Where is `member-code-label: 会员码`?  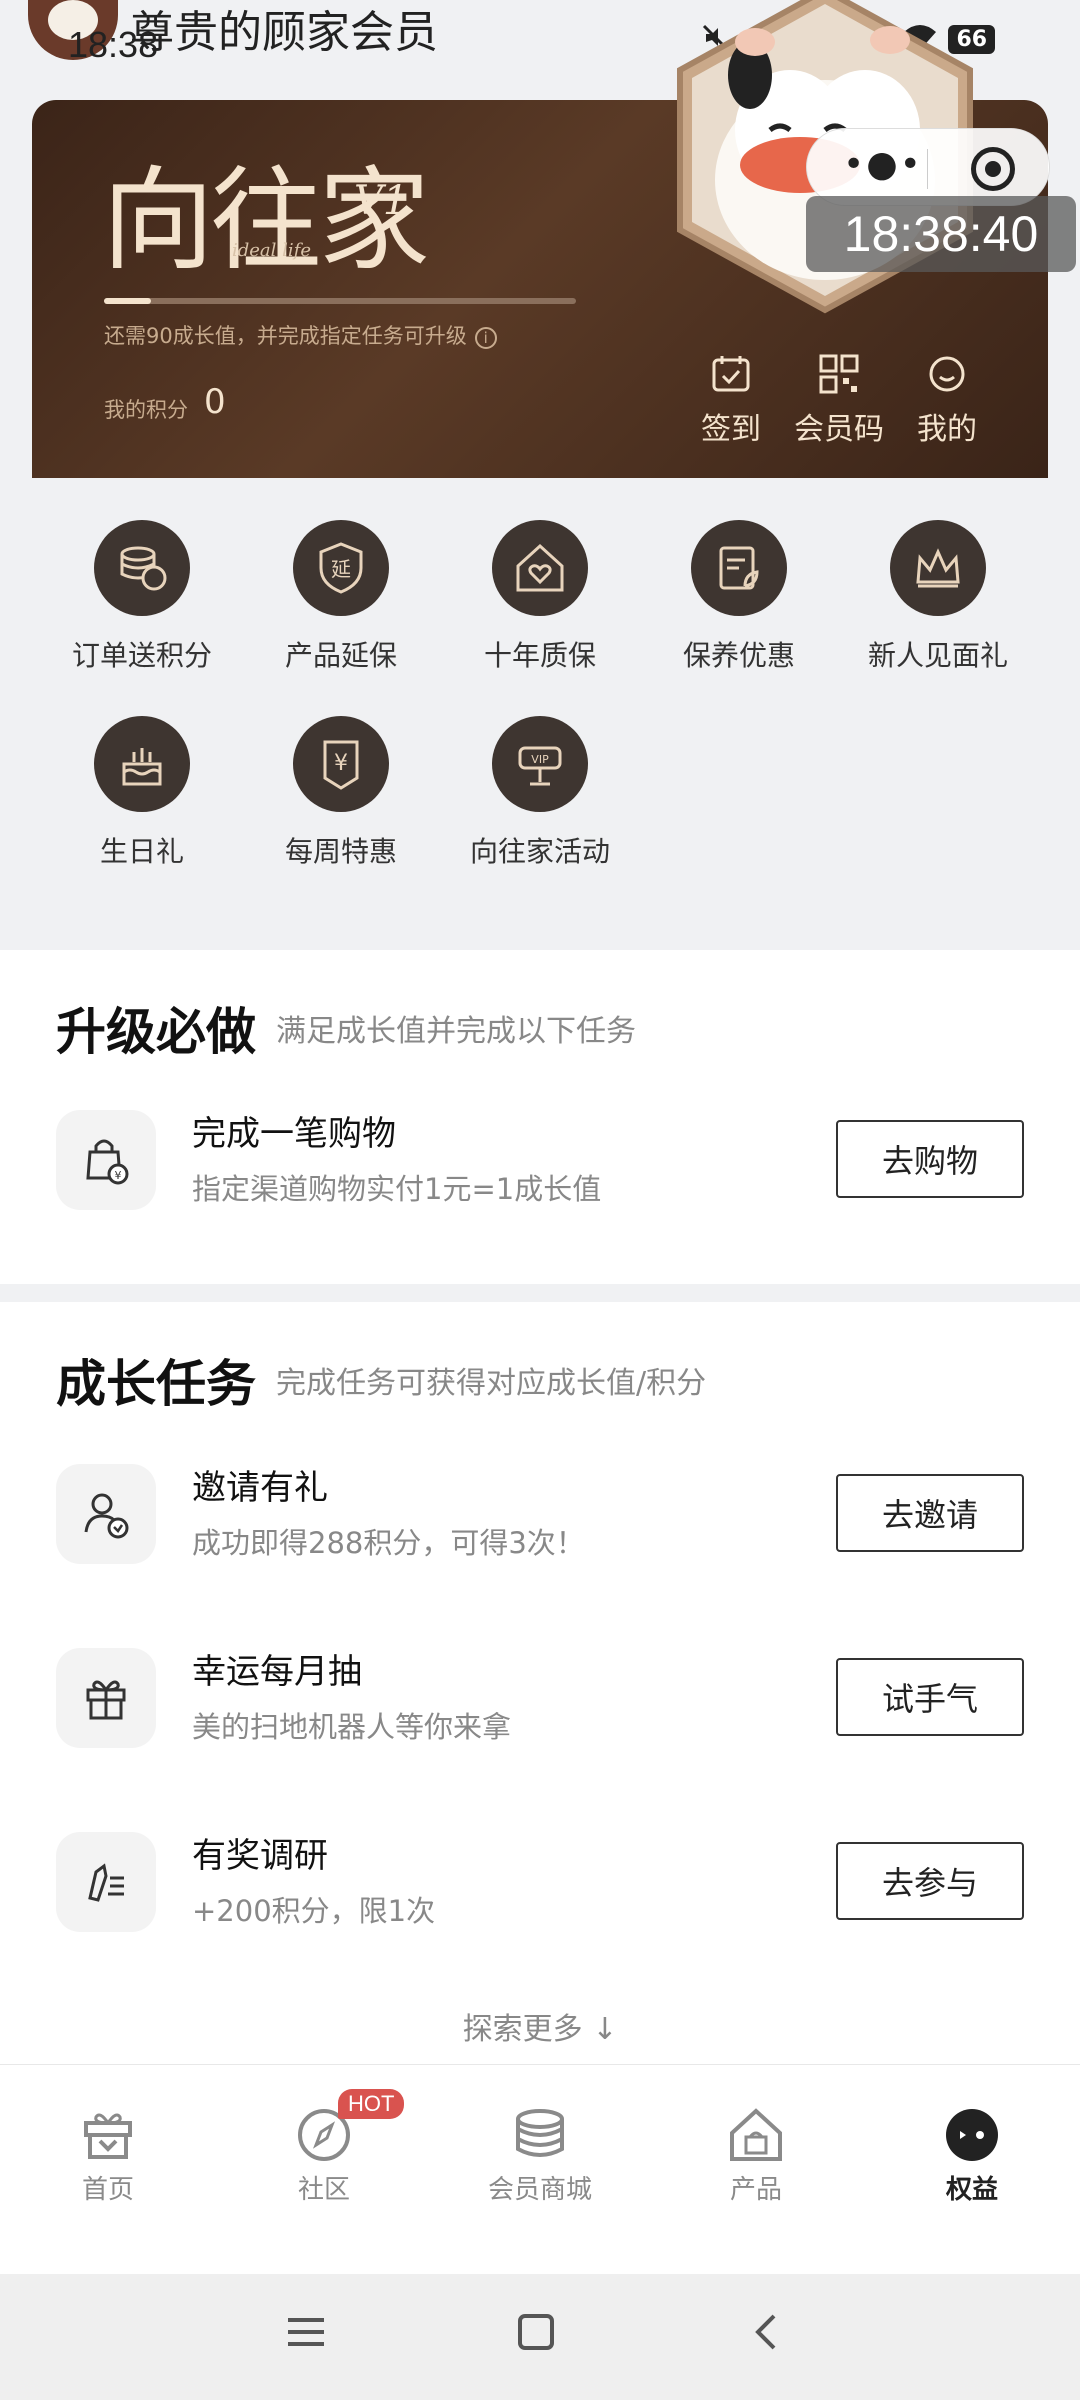 member-code-label: 会员码 is located at coordinates (839, 429).